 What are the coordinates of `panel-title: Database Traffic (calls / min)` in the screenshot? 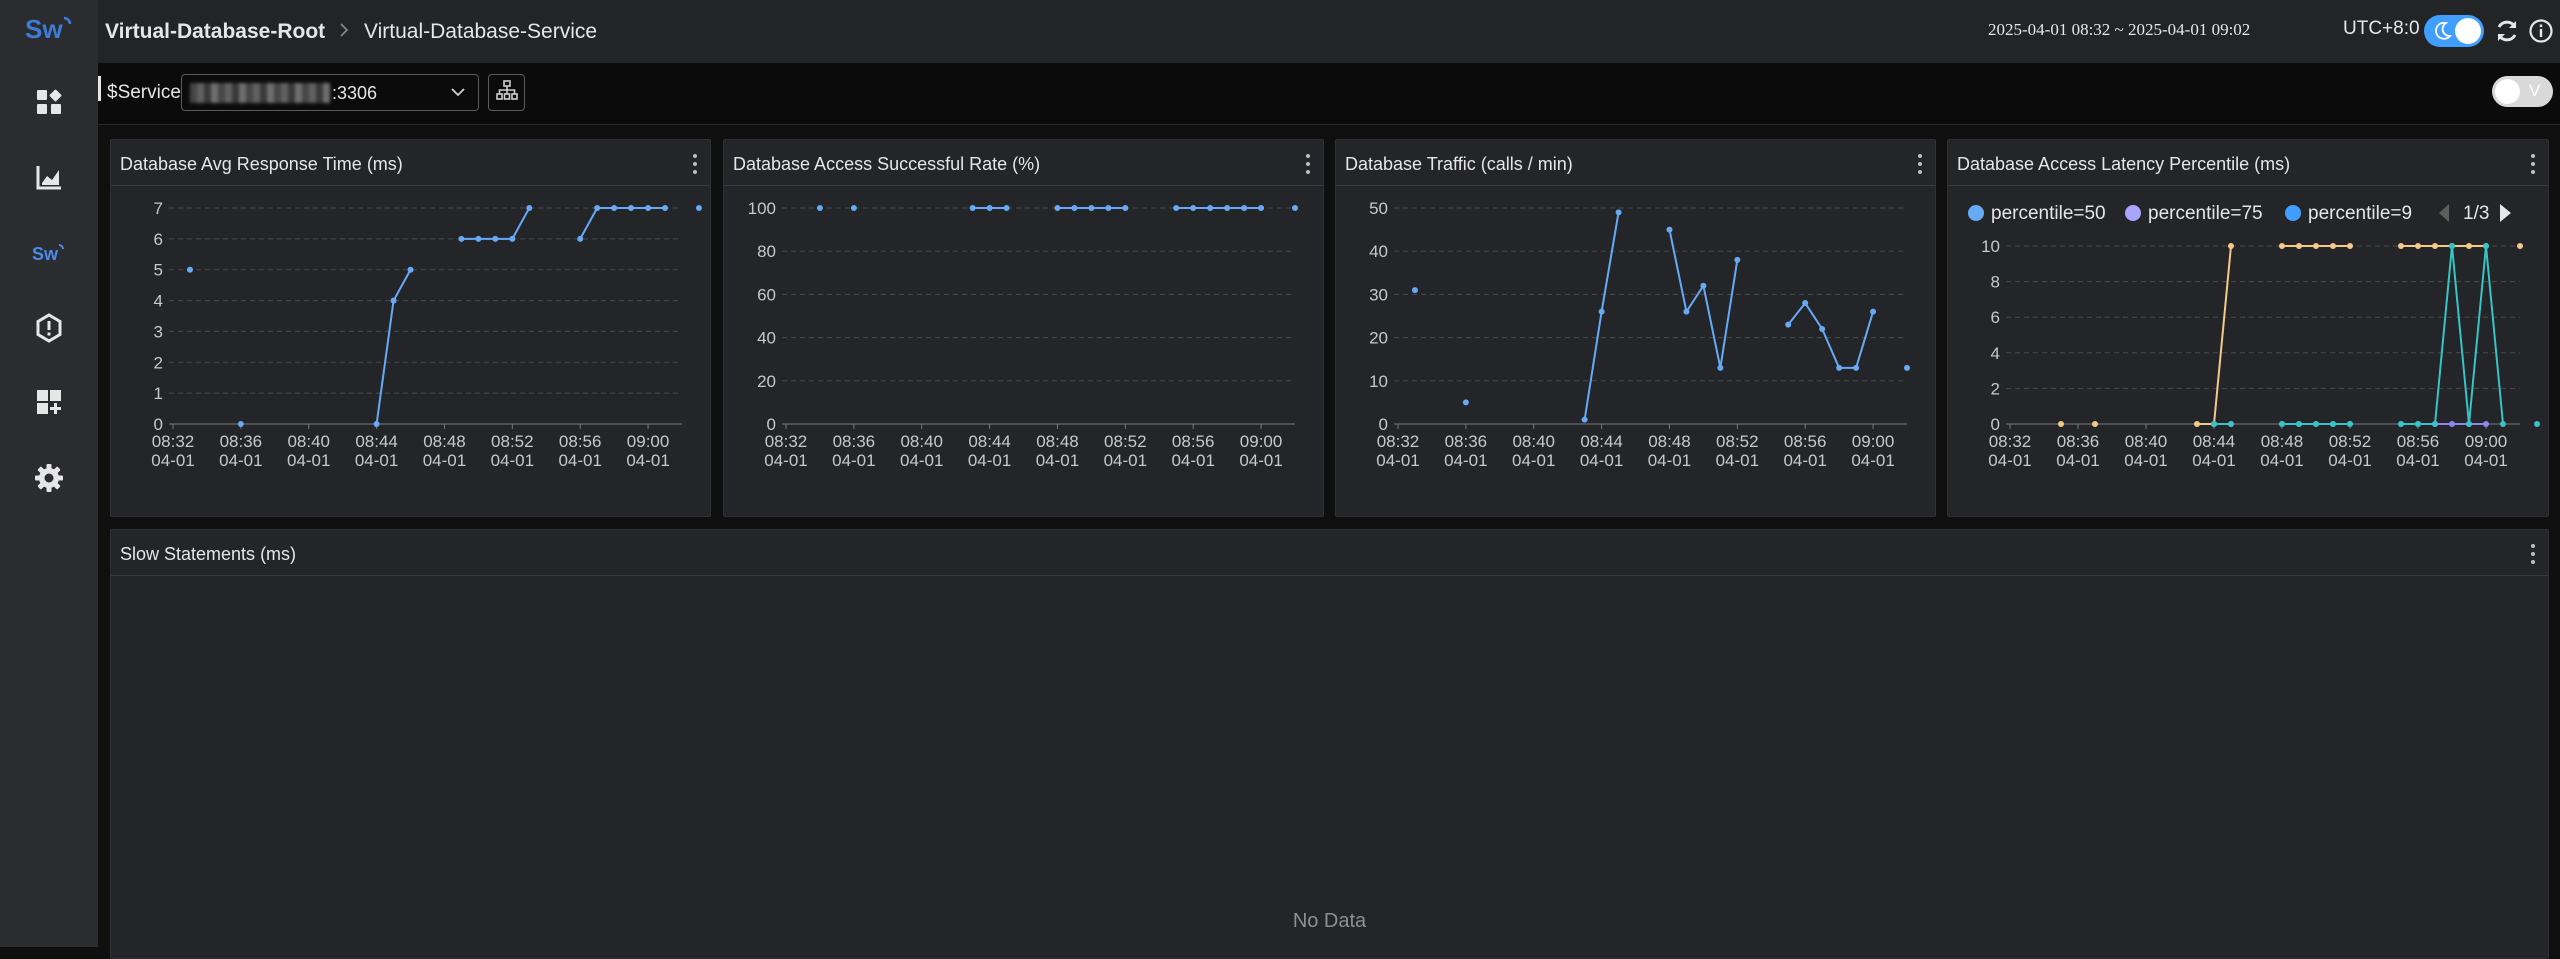 It's located at (1459, 164).